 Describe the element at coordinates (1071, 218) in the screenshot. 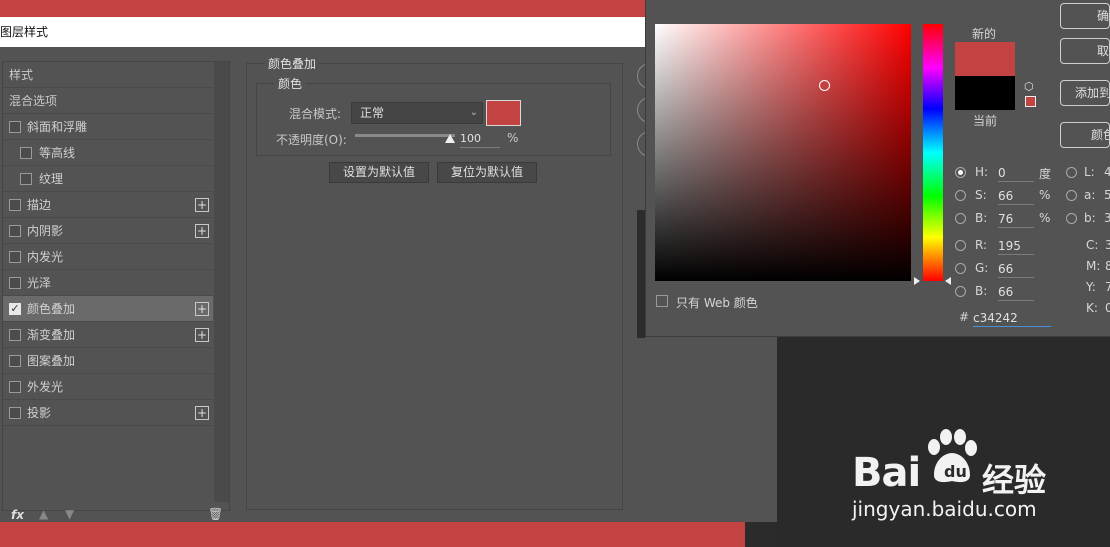

I see `lab-b-radio` at that location.